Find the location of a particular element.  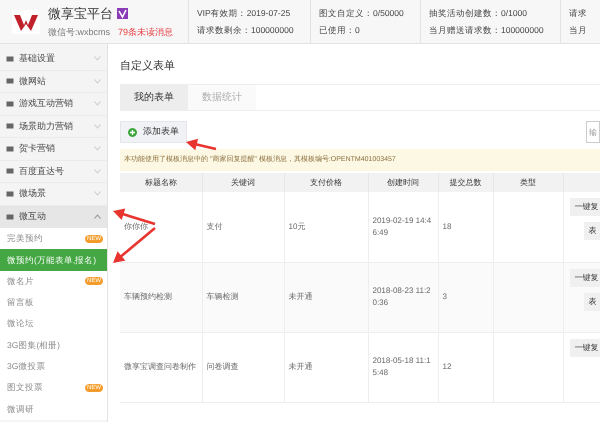

table-cell: 3 is located at coordinates (444, 296).